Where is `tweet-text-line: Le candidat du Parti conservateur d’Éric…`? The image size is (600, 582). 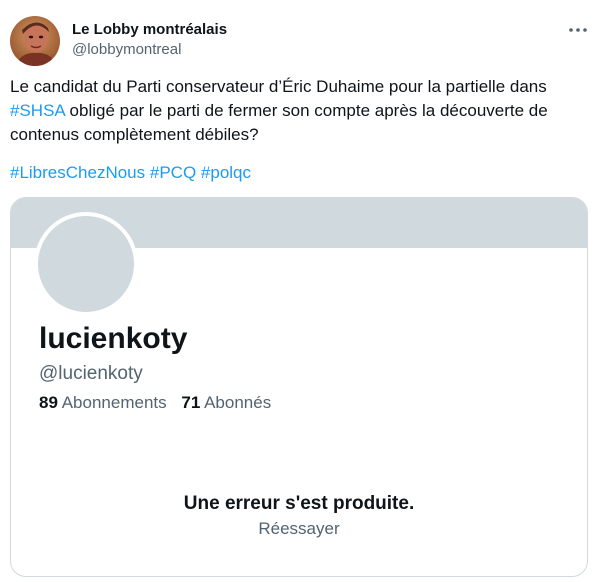
tweet-text-line: Le candidat du Parti conservateur d’Éric… is located at coordinates (278, 86).